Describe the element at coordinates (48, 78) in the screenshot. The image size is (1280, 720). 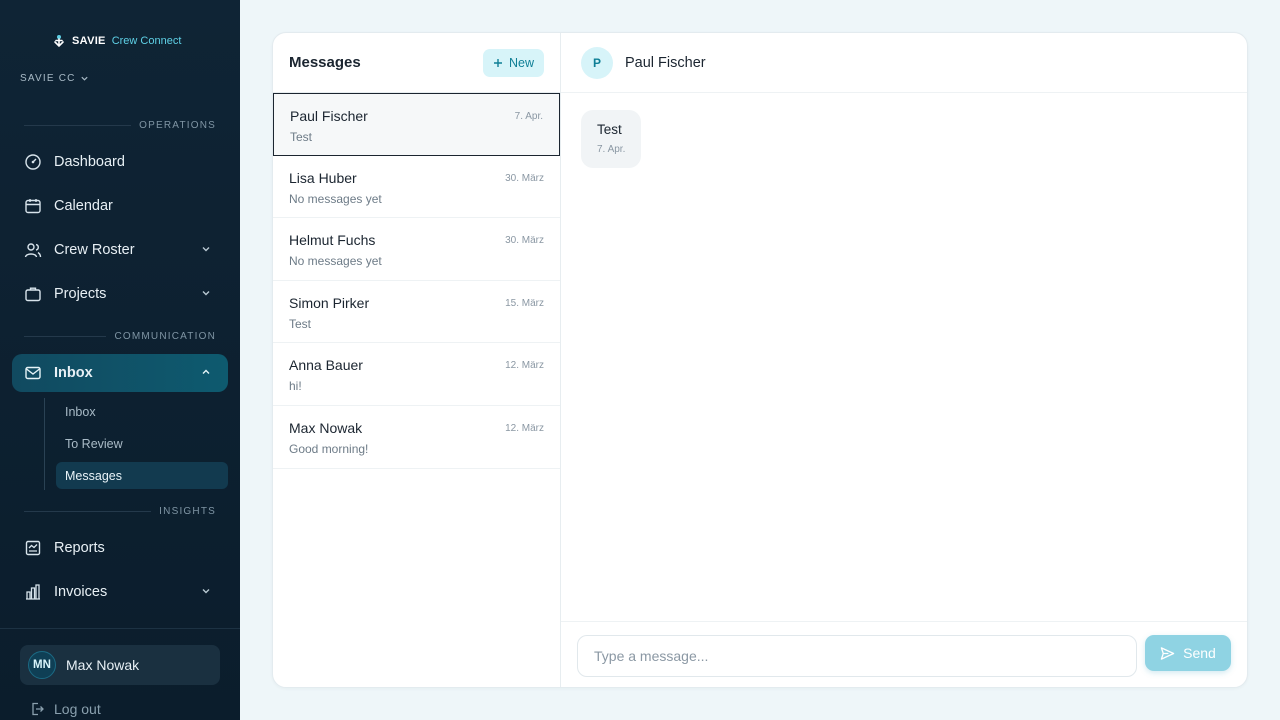
I see `org-name: SAVIE CC` at that location.